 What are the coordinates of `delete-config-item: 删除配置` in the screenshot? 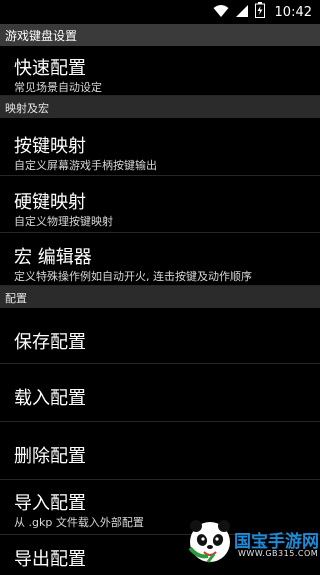 It's located at (160, 451).